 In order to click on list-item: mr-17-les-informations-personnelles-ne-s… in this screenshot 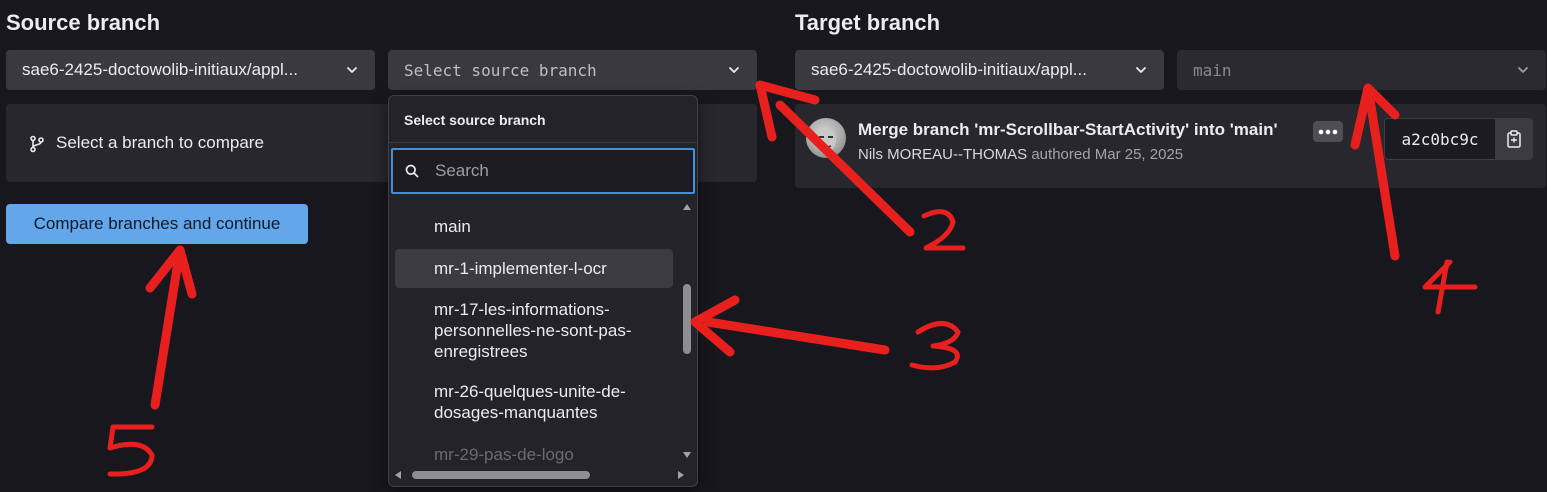, I will do `click(534, 332)`.